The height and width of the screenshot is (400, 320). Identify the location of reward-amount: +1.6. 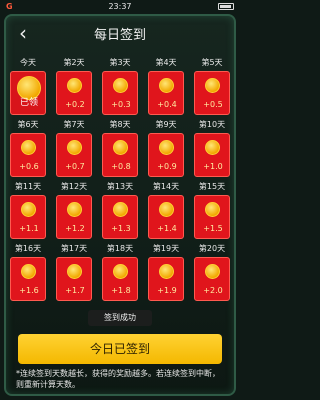
(29, 290).